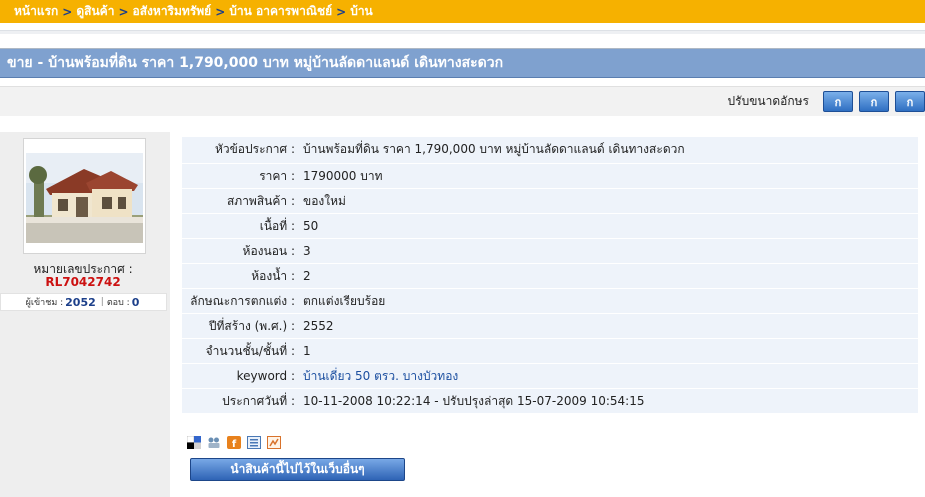 This screenshot has width=925, height=497. What do you see at coordinates (172, 11) in the screenshot?
I see `breadcrumb-real-estate: อสังหาริมทรัพย์` at bounding box center [172, 11].